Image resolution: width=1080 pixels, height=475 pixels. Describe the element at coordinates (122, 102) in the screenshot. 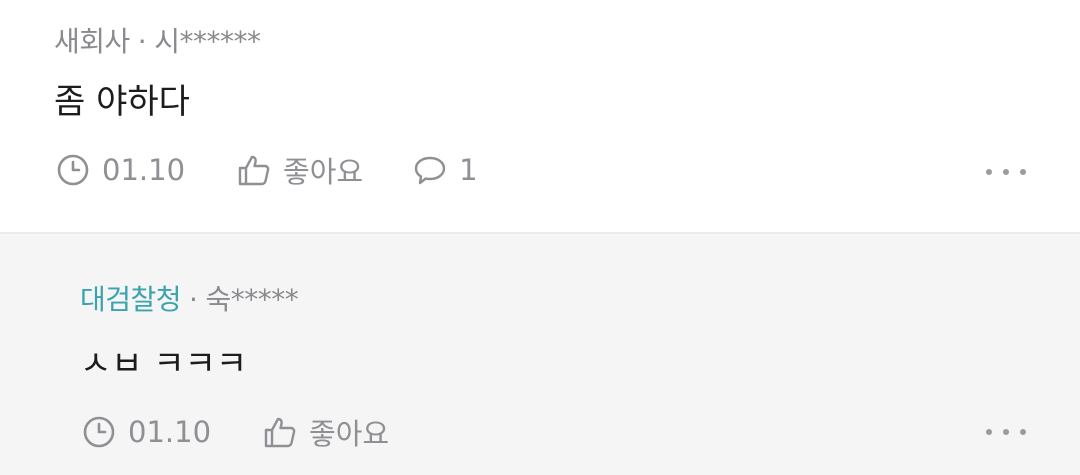

I see `comment-text: 좀 야하다` at that location.